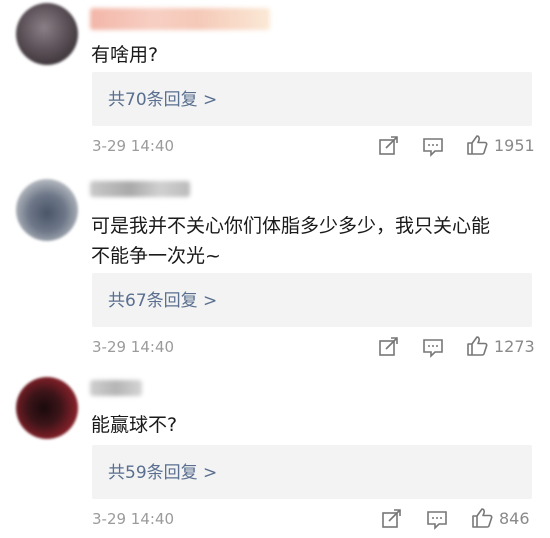 The image size is (550, 538). Describe the element at coordinates (514, 518) in the screenshot. I see `like-count: 846` at that location.